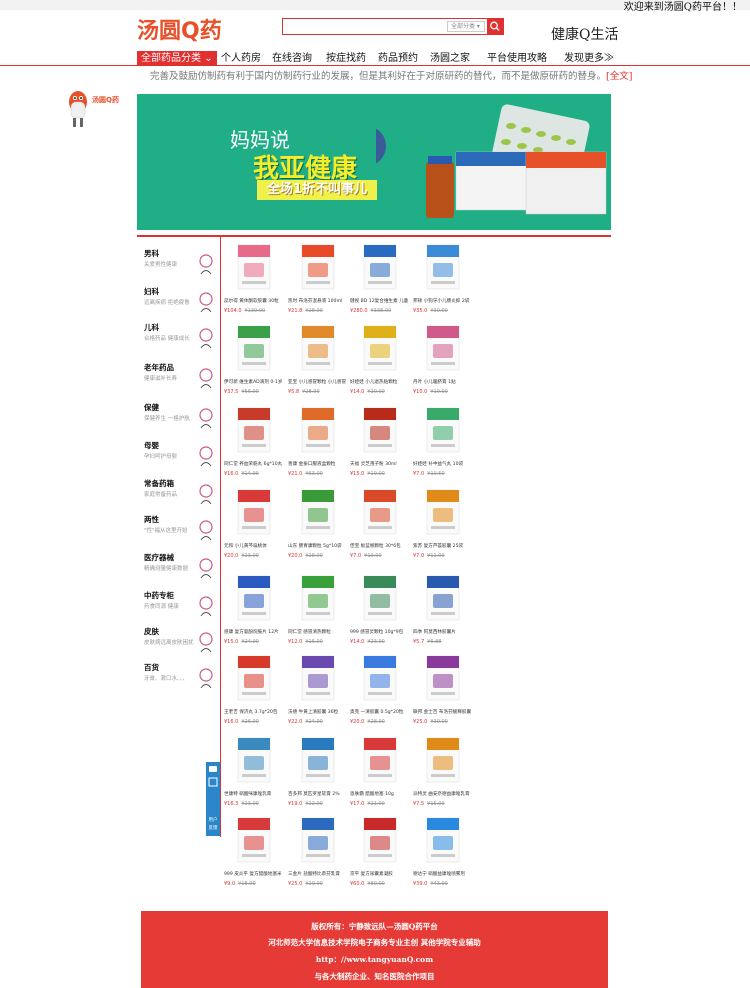 The width and height of the screenshot is (750, 988). Describe the element at coordinates (255, 464) in the screenshot. I see `product-name: 同仁堂 养血荣筋丸 6g*10丸` at that location.